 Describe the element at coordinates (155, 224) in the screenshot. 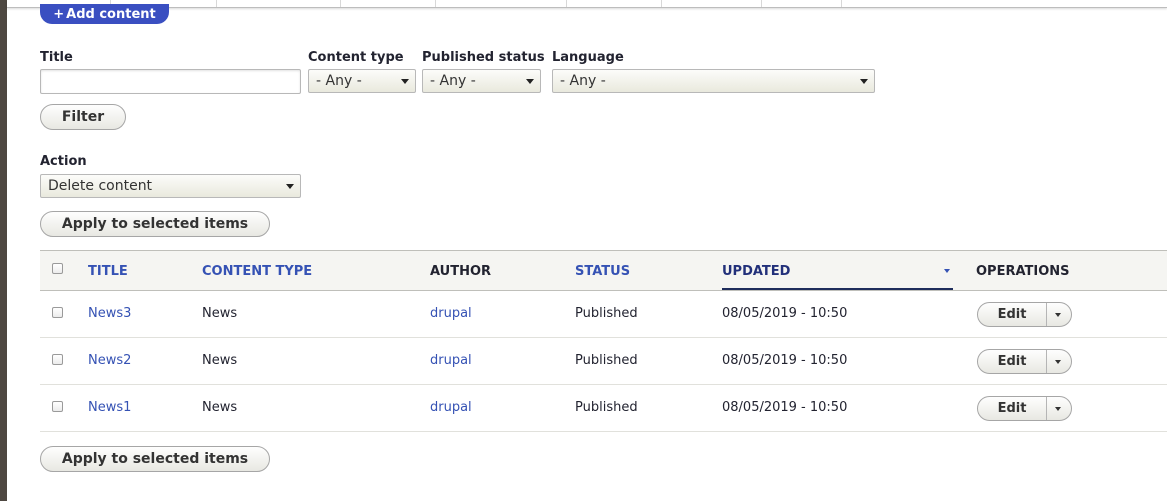

I see `apply-selected-button-top: Apply to selected items` at that location.